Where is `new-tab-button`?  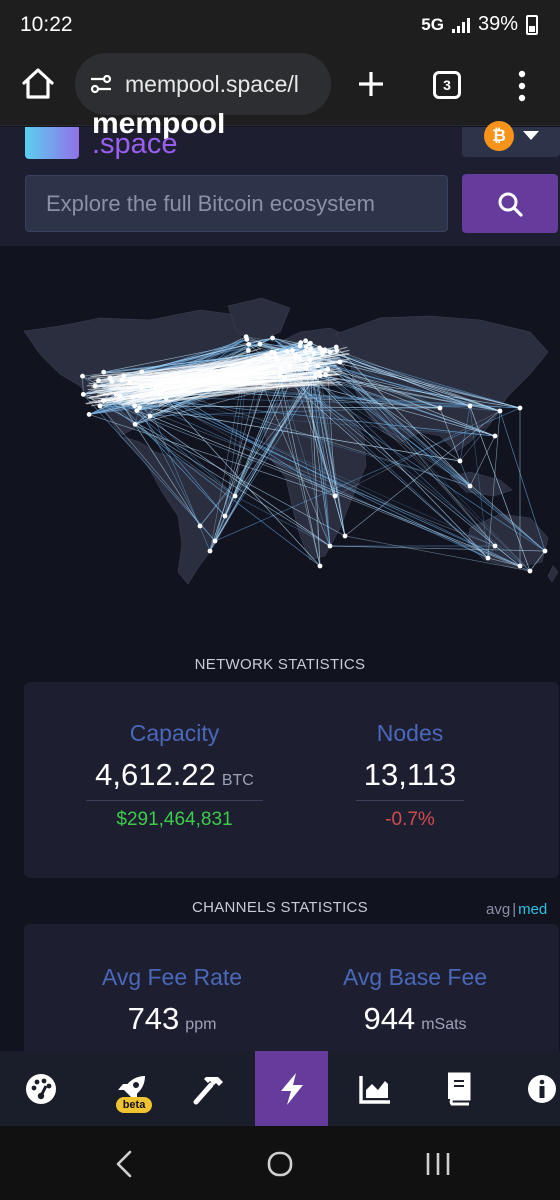 new-tab-button is located at coordinates (371, 84).